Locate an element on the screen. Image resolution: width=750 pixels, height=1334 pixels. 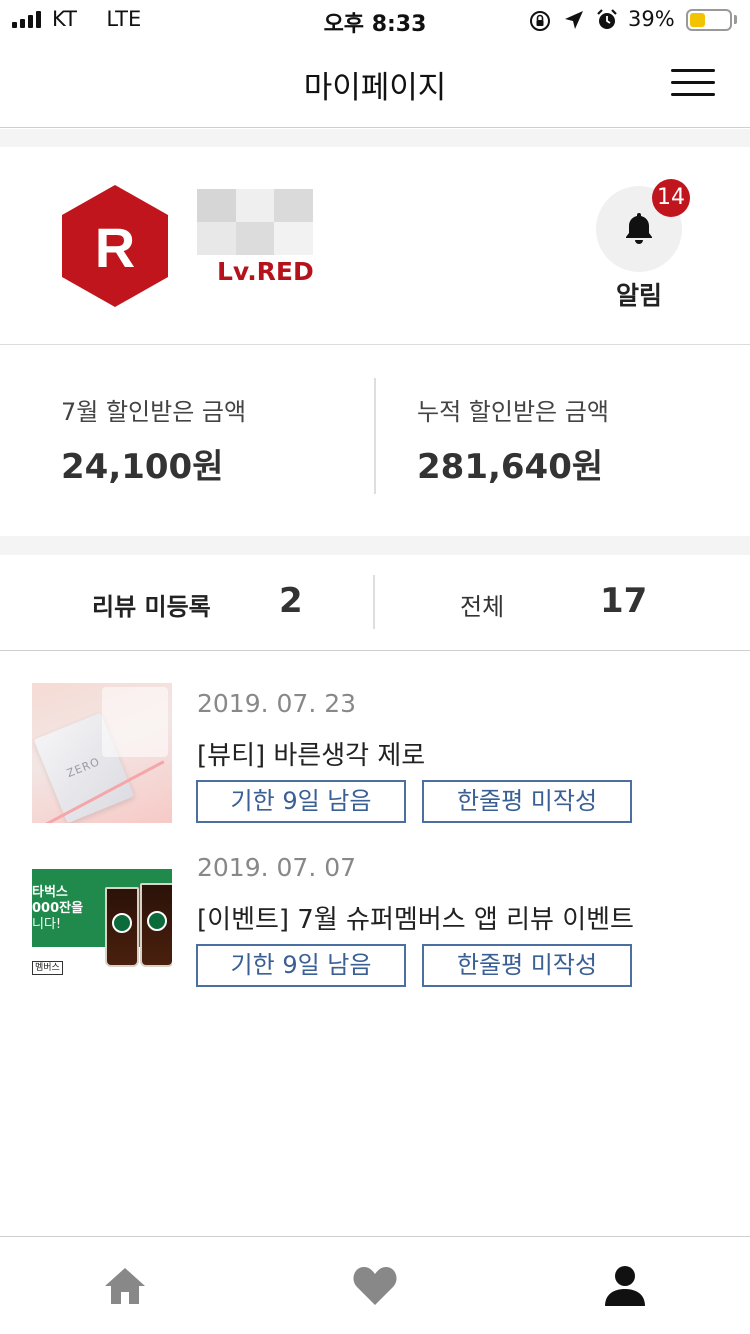
thumbnail-line: 타벅스 is located at coordinates (50, 892).